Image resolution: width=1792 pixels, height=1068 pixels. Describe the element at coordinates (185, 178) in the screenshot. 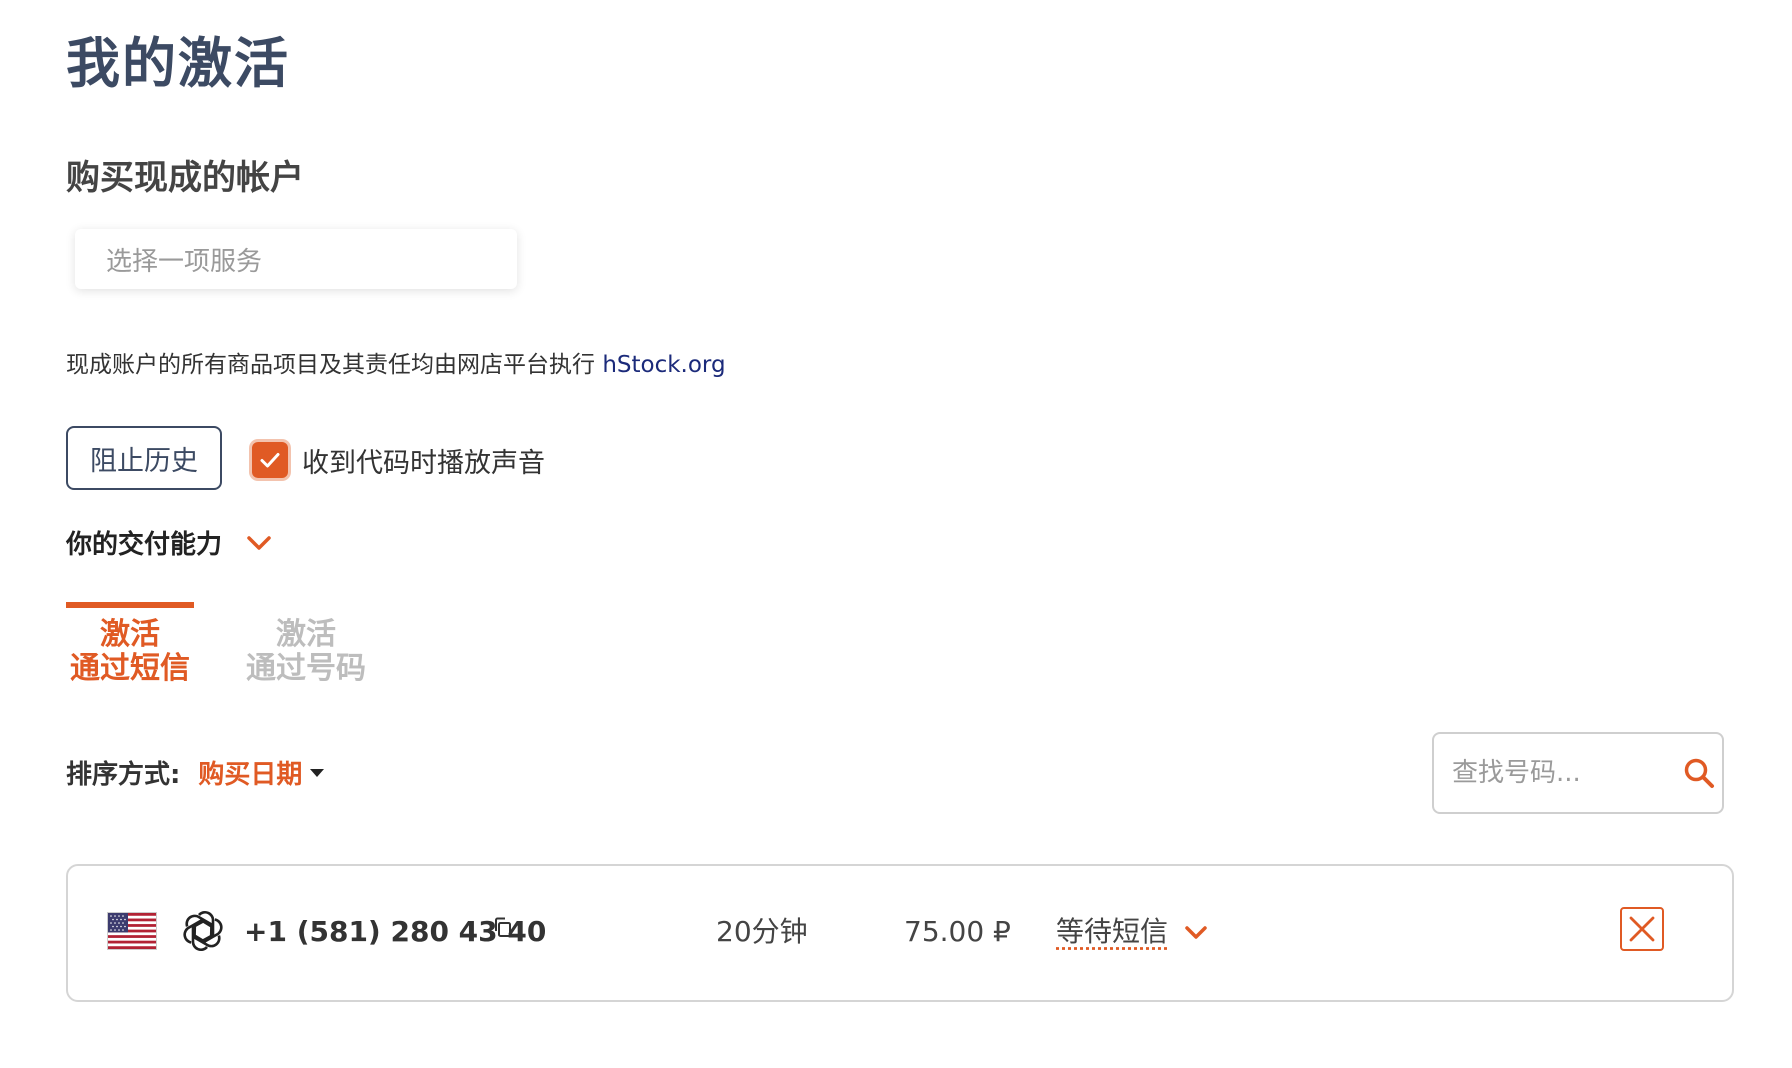

I see `ready-accounts-title: 购买现成的帐户` at that location.